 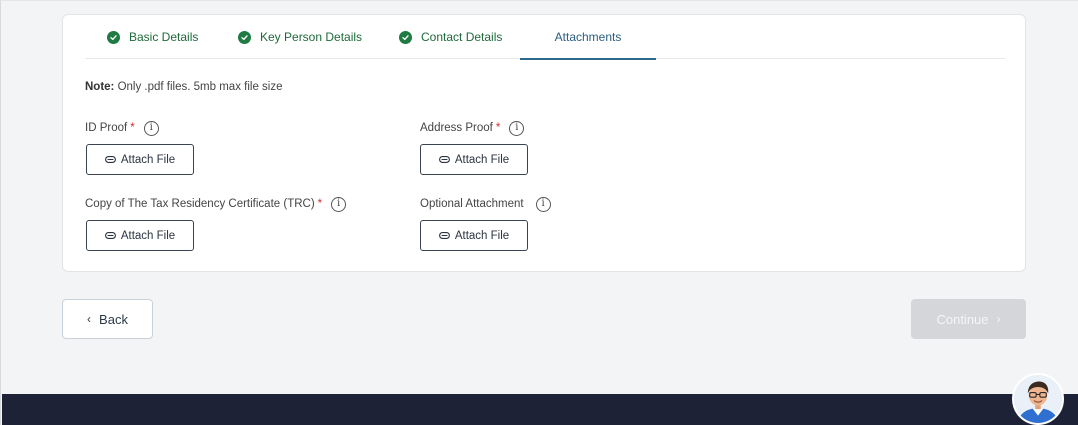 What do you see at coordinates (100, 87) in the screenshot?
I see `note-prefix: Note:` at bounding box center [100, 87].